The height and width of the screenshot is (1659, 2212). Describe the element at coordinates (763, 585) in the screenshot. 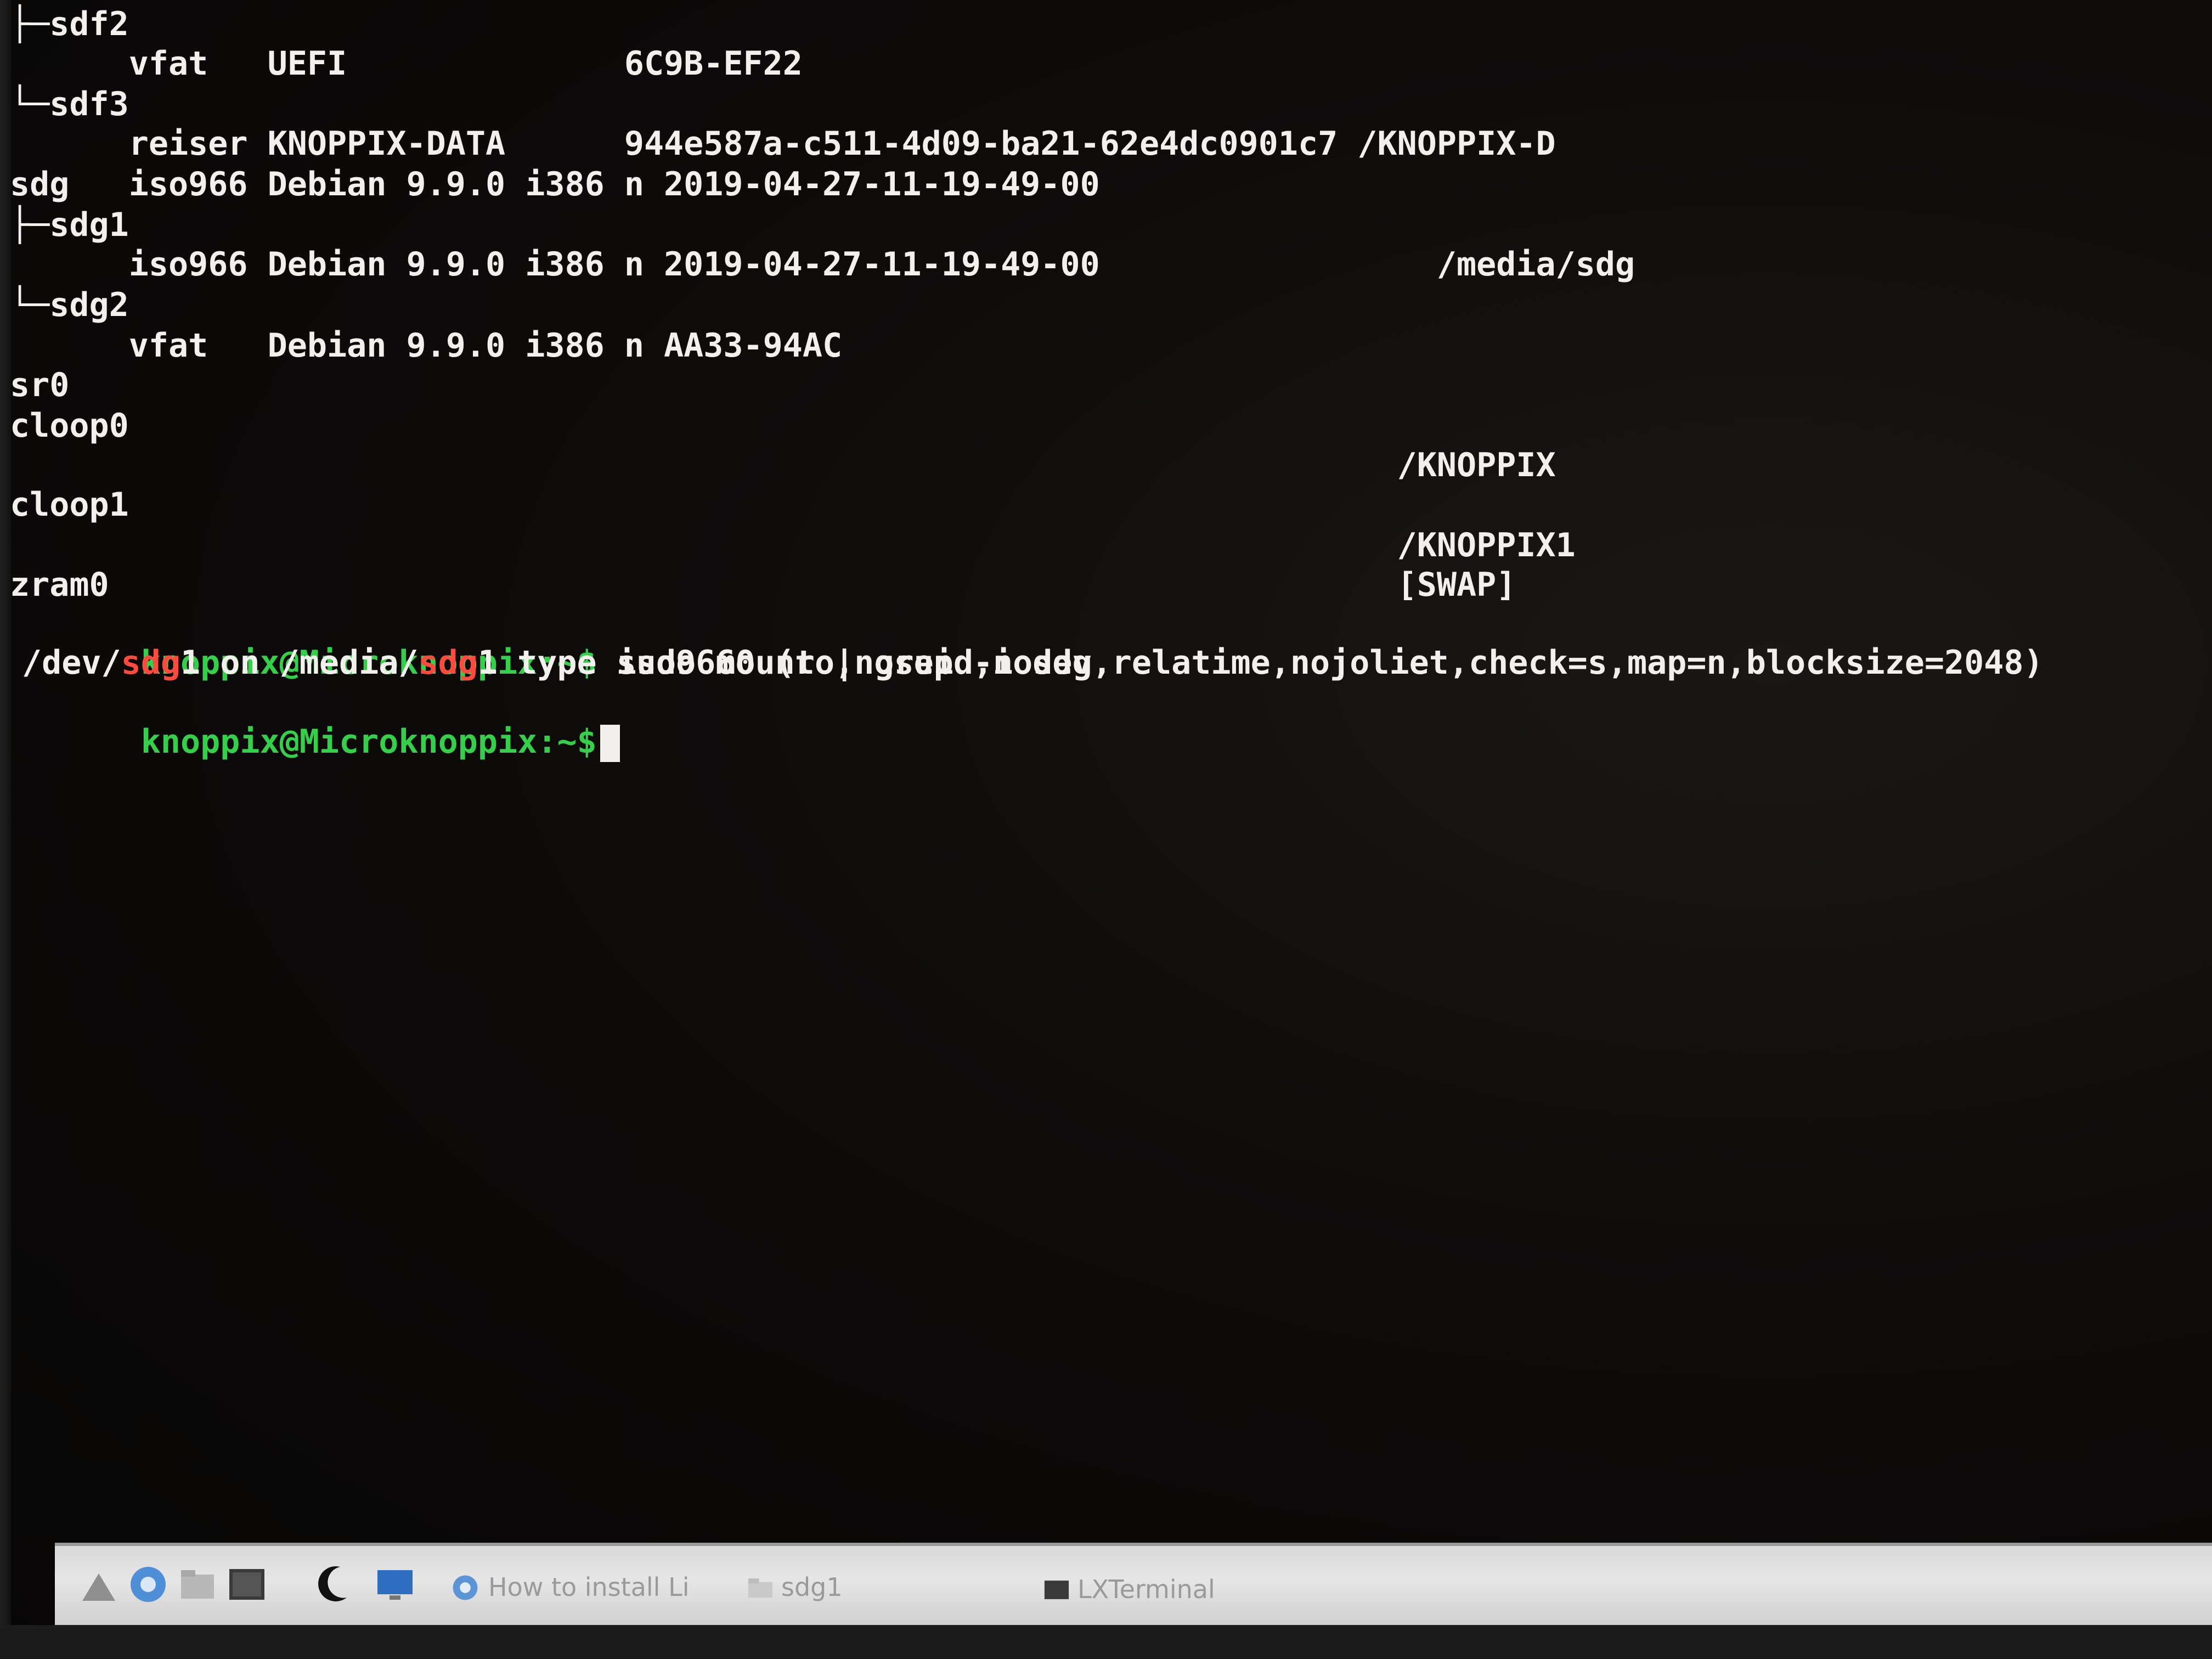

I see `terminal-line: zram0 [SWAP]` at that location.